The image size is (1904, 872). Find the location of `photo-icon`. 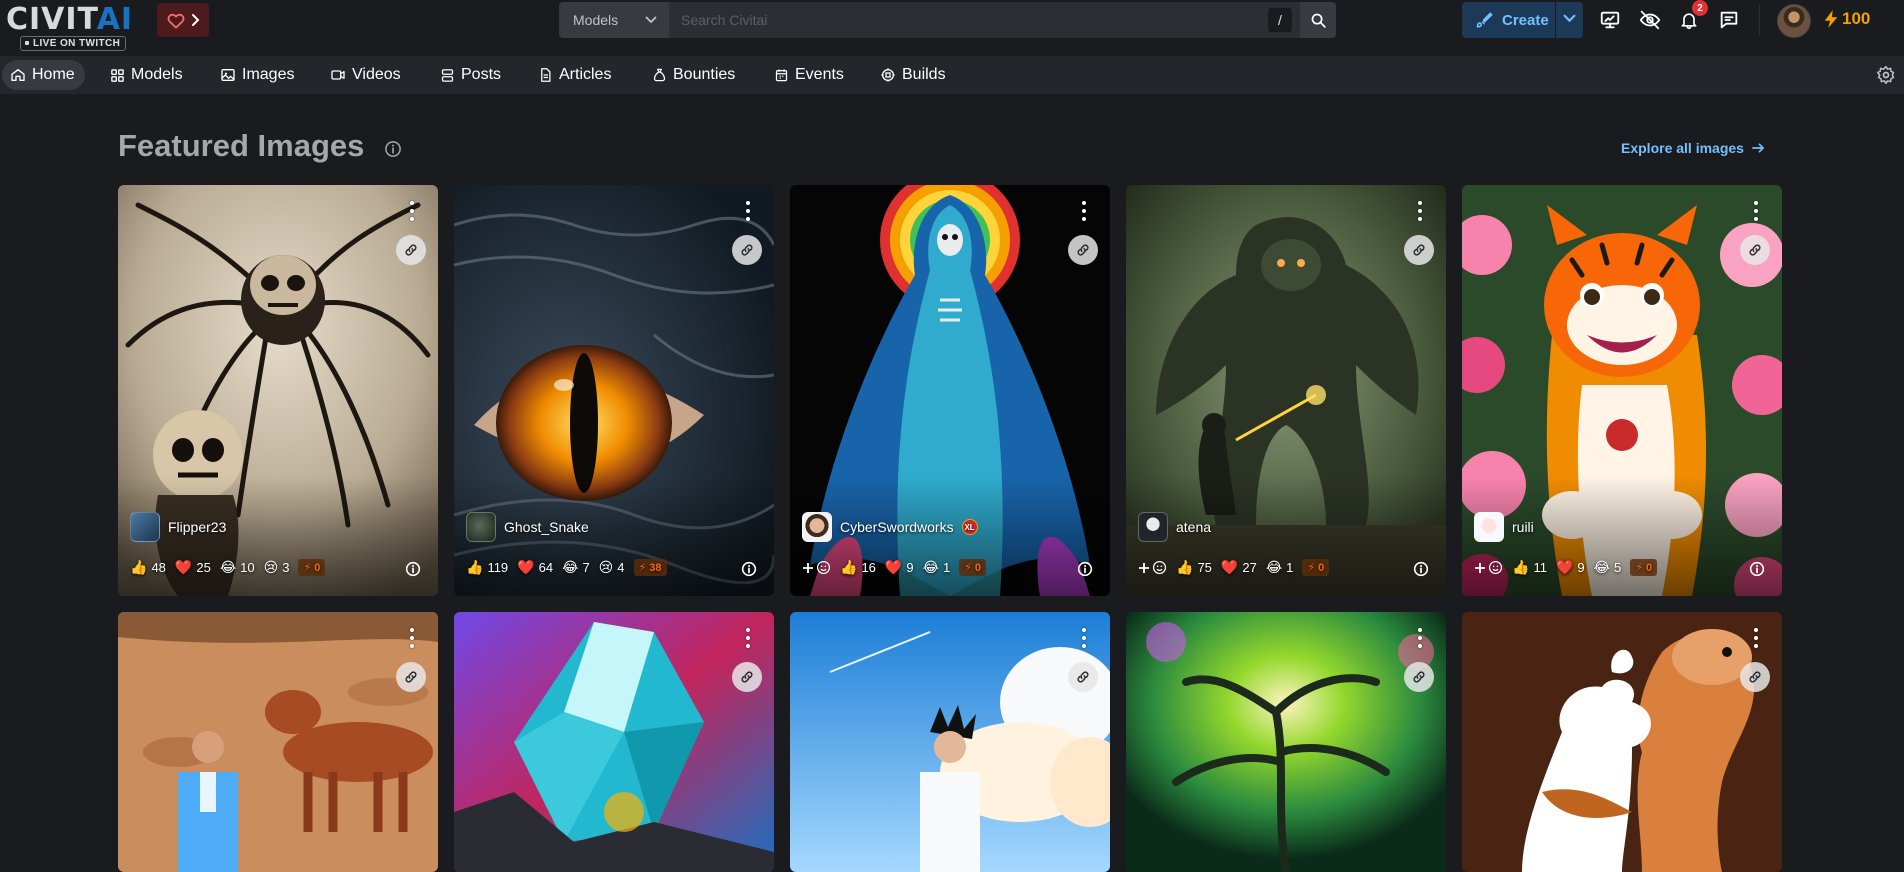

photo-icon is located at coordinates (228, 75).